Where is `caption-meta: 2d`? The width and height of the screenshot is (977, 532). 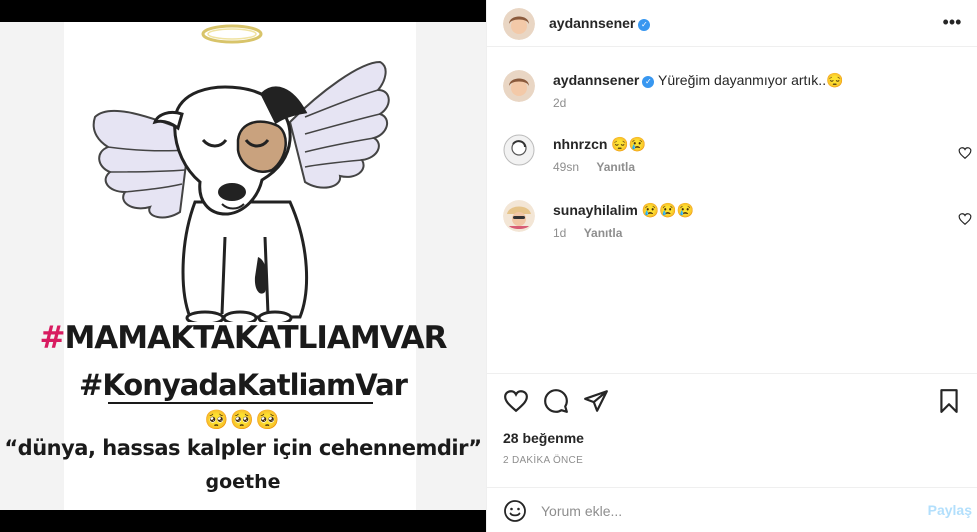
caption-meta: 2d is located at coordinates (566, 103).